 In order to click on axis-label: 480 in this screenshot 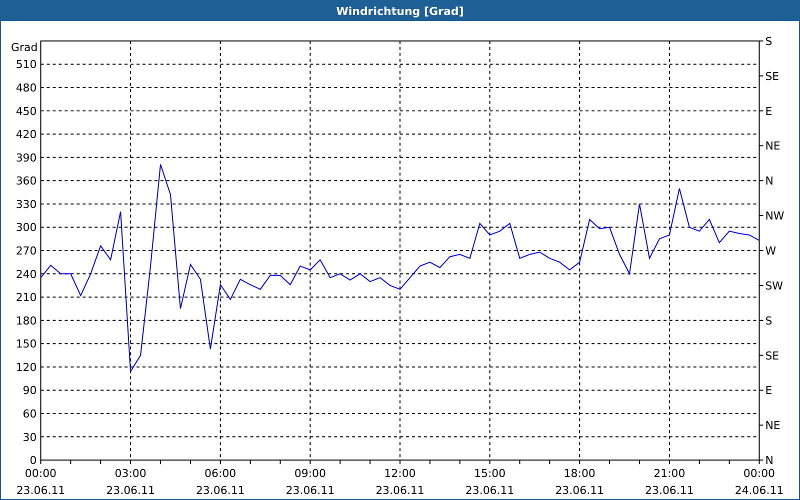, I will do `click(26, 88)`.